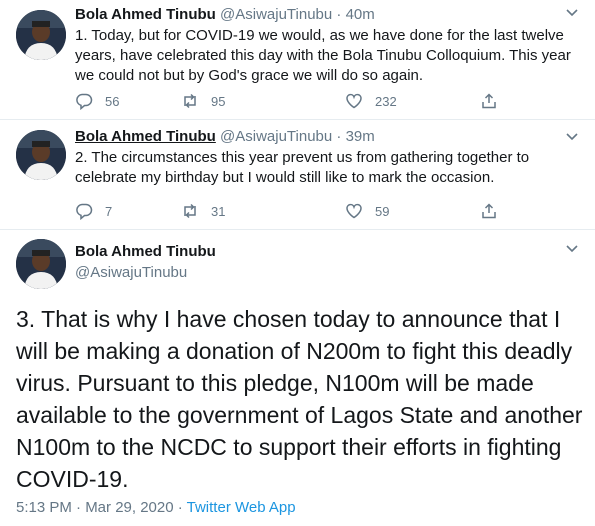  I want to click on reply-count: 7, so click(109, 211).